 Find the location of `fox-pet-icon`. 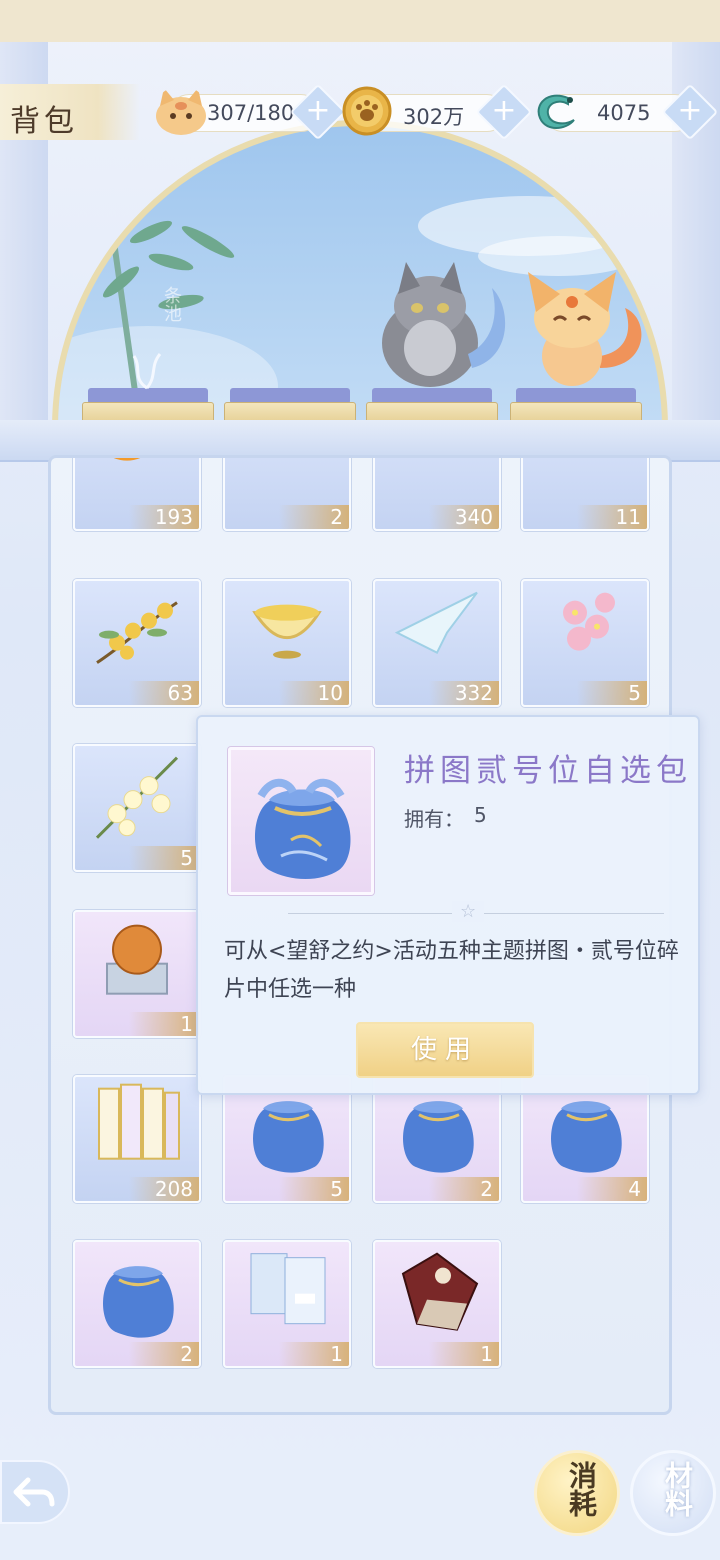

fox-pet-icon is located at coordinates (585, 330).